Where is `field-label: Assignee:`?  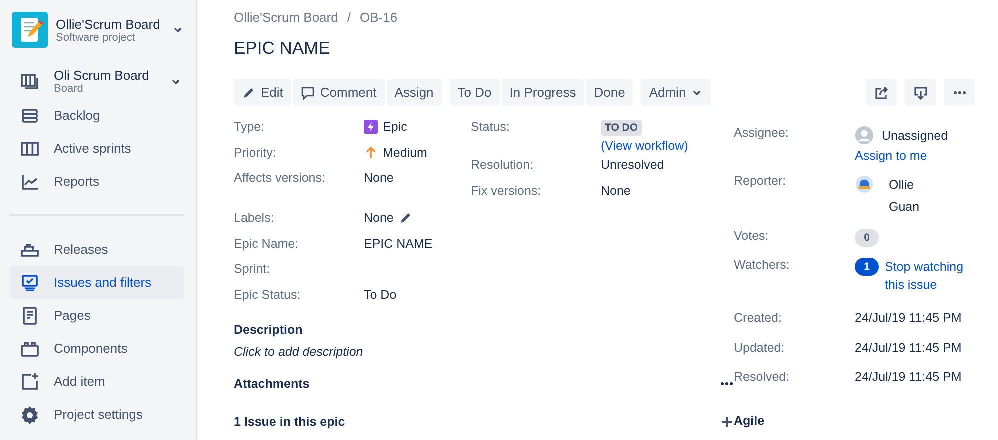 field-label: Assignee: is located at coordinates (762, 133).